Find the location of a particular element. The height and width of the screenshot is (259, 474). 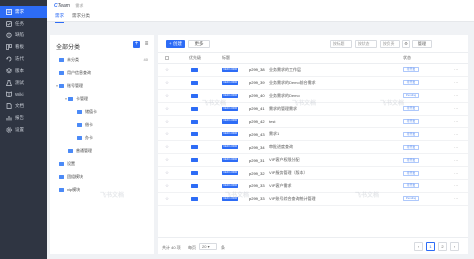

table-row: ☆ CEFO-0000 p299_40 业务需求的Demo Pending ⋯ is located at coordinates (313, 96).